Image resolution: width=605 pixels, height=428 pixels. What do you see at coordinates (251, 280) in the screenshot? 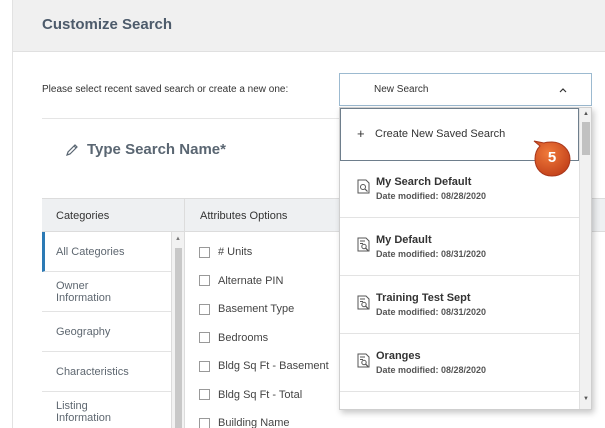
I see `attribute-label: Alternate PIN` at bounding box center [251, 280].